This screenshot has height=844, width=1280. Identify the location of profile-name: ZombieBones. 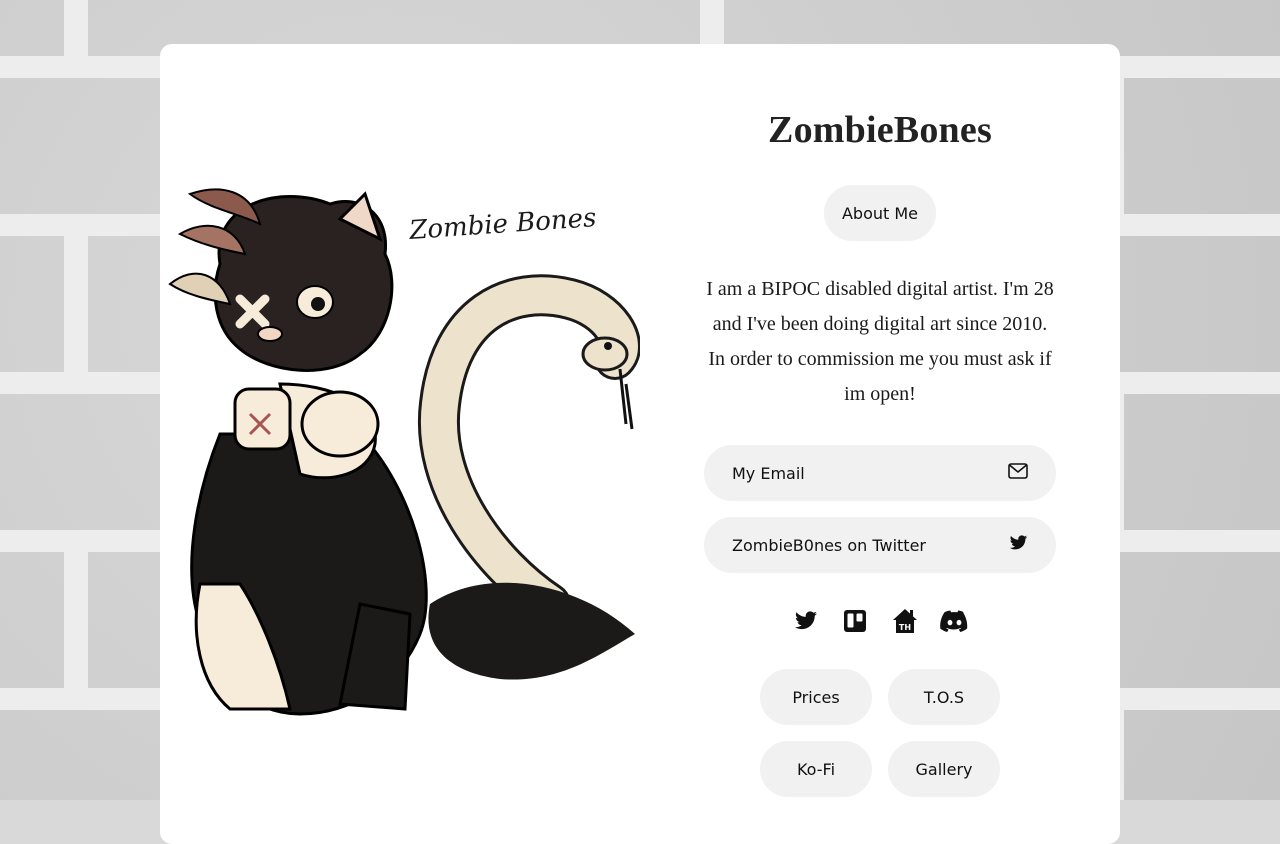
(880, 130).